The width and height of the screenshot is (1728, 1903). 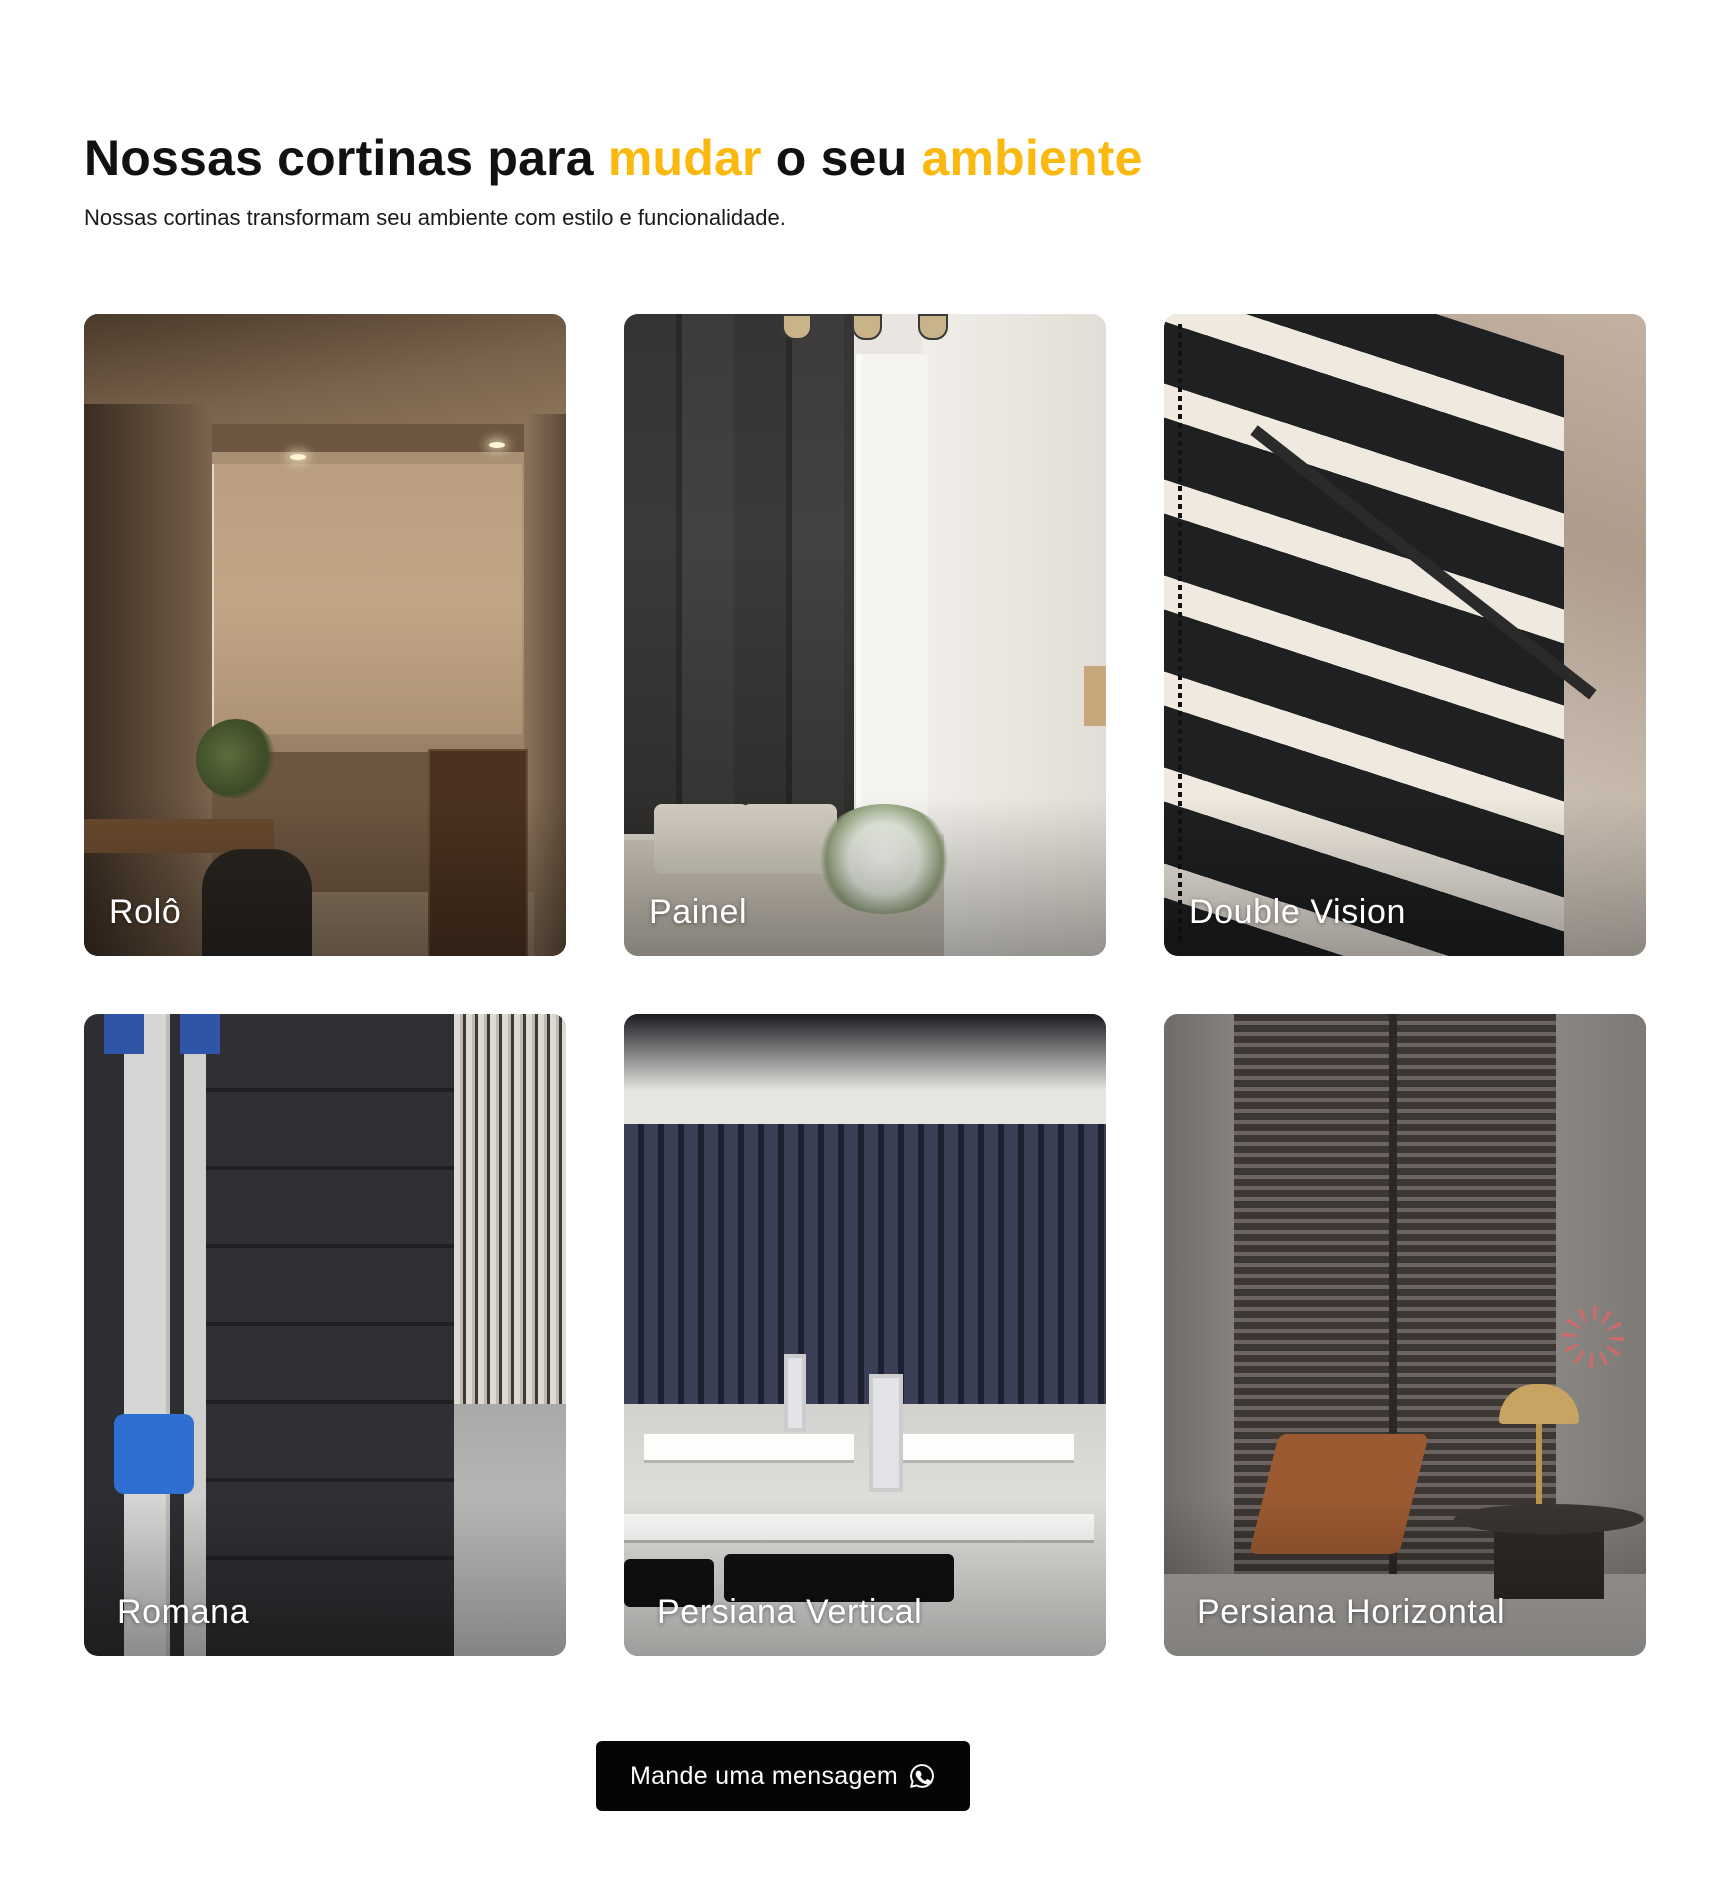 What do you see at coordinates (346, 158) in the screenshot?
I see `title-text-1: Nossas cortinas para` at bounding box center [346, 158].